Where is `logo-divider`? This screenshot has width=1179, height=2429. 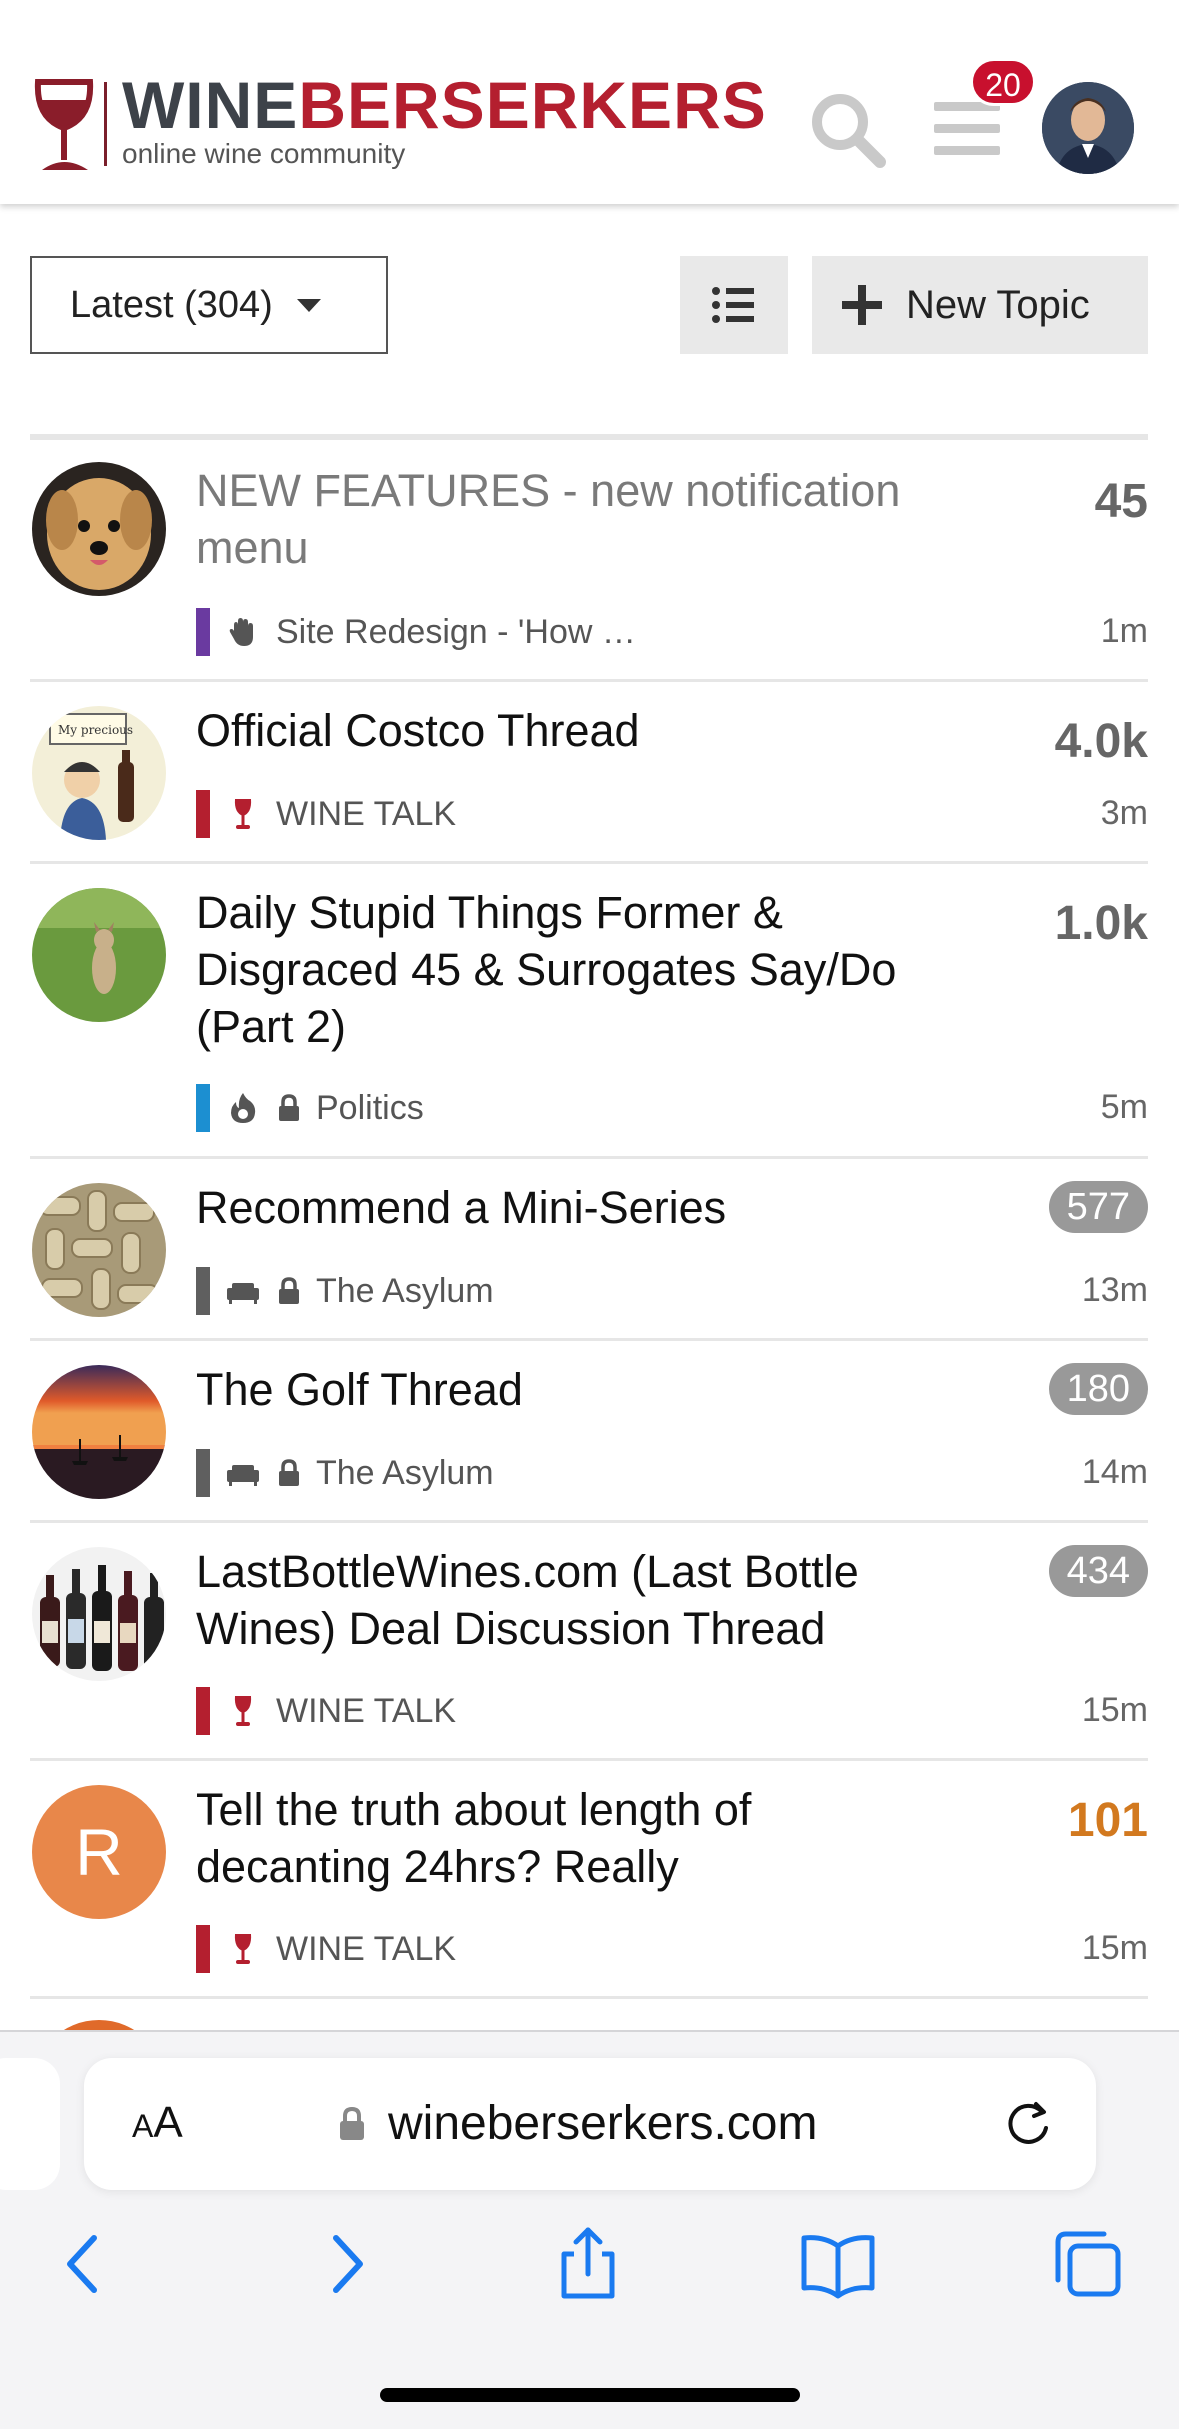
logo-divider is located at coordinates (105, 124).